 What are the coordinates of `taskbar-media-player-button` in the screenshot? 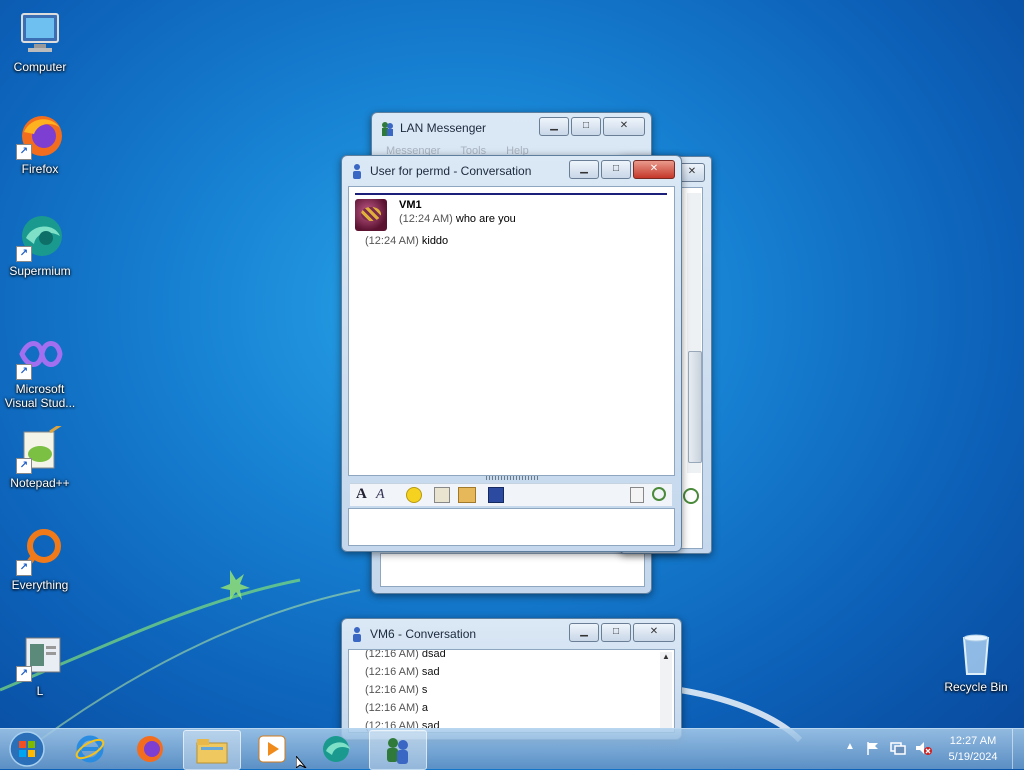 It's located at (272, 749).